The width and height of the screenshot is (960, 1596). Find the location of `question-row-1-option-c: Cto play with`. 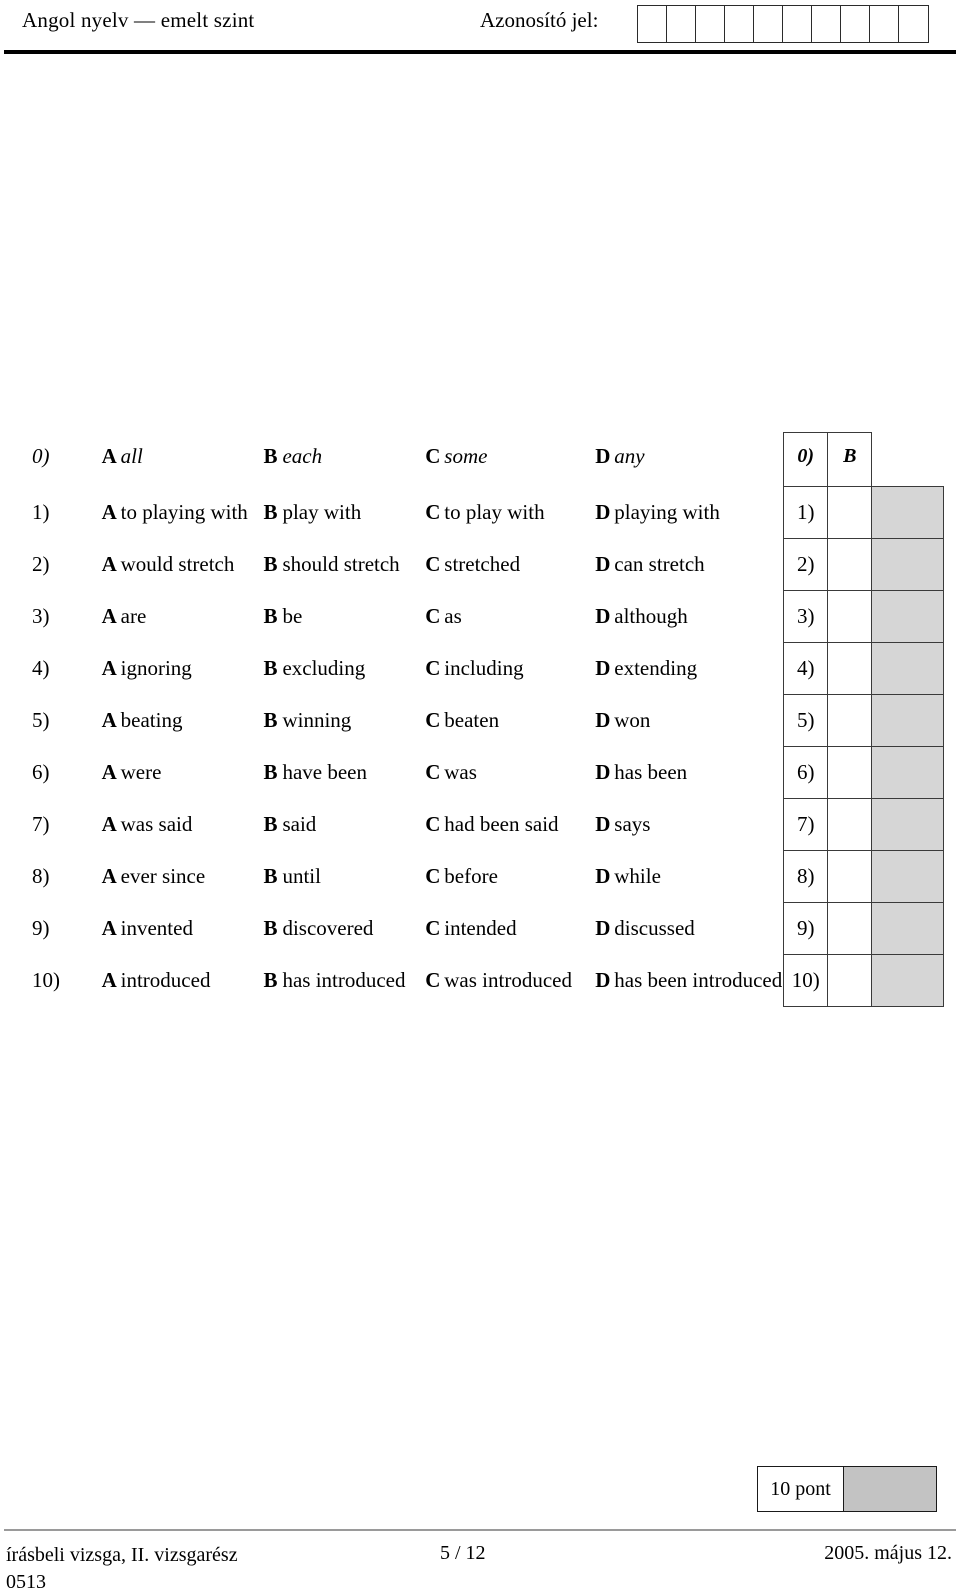

question-row-1-option-c: Cto play with is located at coordinates (510, 513).